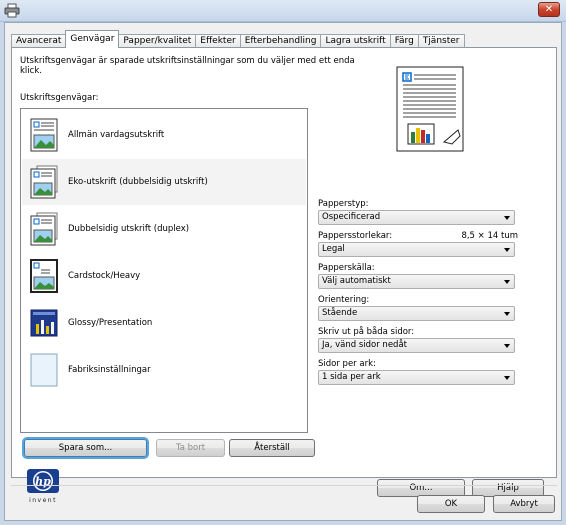 This screenshot has height=525, width=566. What do you see at coordinates (355, 41) in the screenshot?
I see `tab-lagra-utskrift: Lagra utskrift` at bounding box center [355, 41].